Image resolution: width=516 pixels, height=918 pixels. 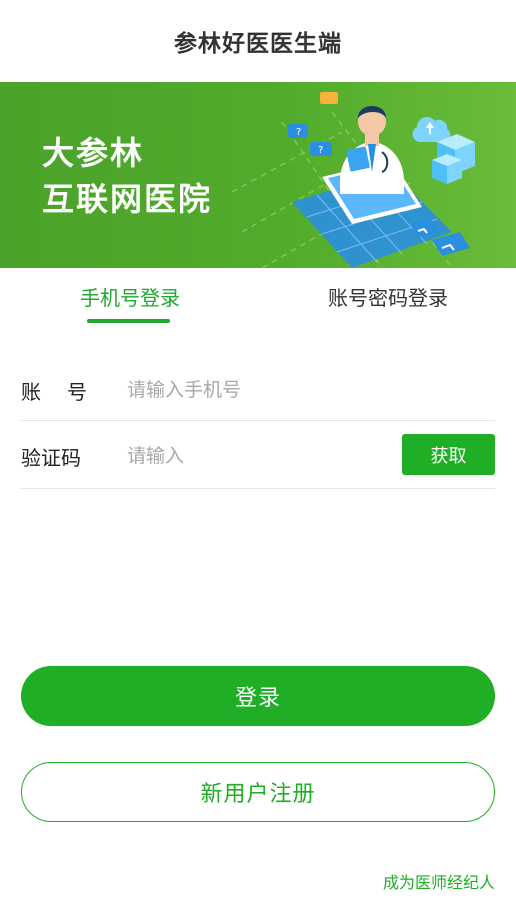 What do you see at coordinates (258, 297) in the screenshot?
I see `login-tabs: 手机号登录 账号密码登录` at bounding box center [258, 297].